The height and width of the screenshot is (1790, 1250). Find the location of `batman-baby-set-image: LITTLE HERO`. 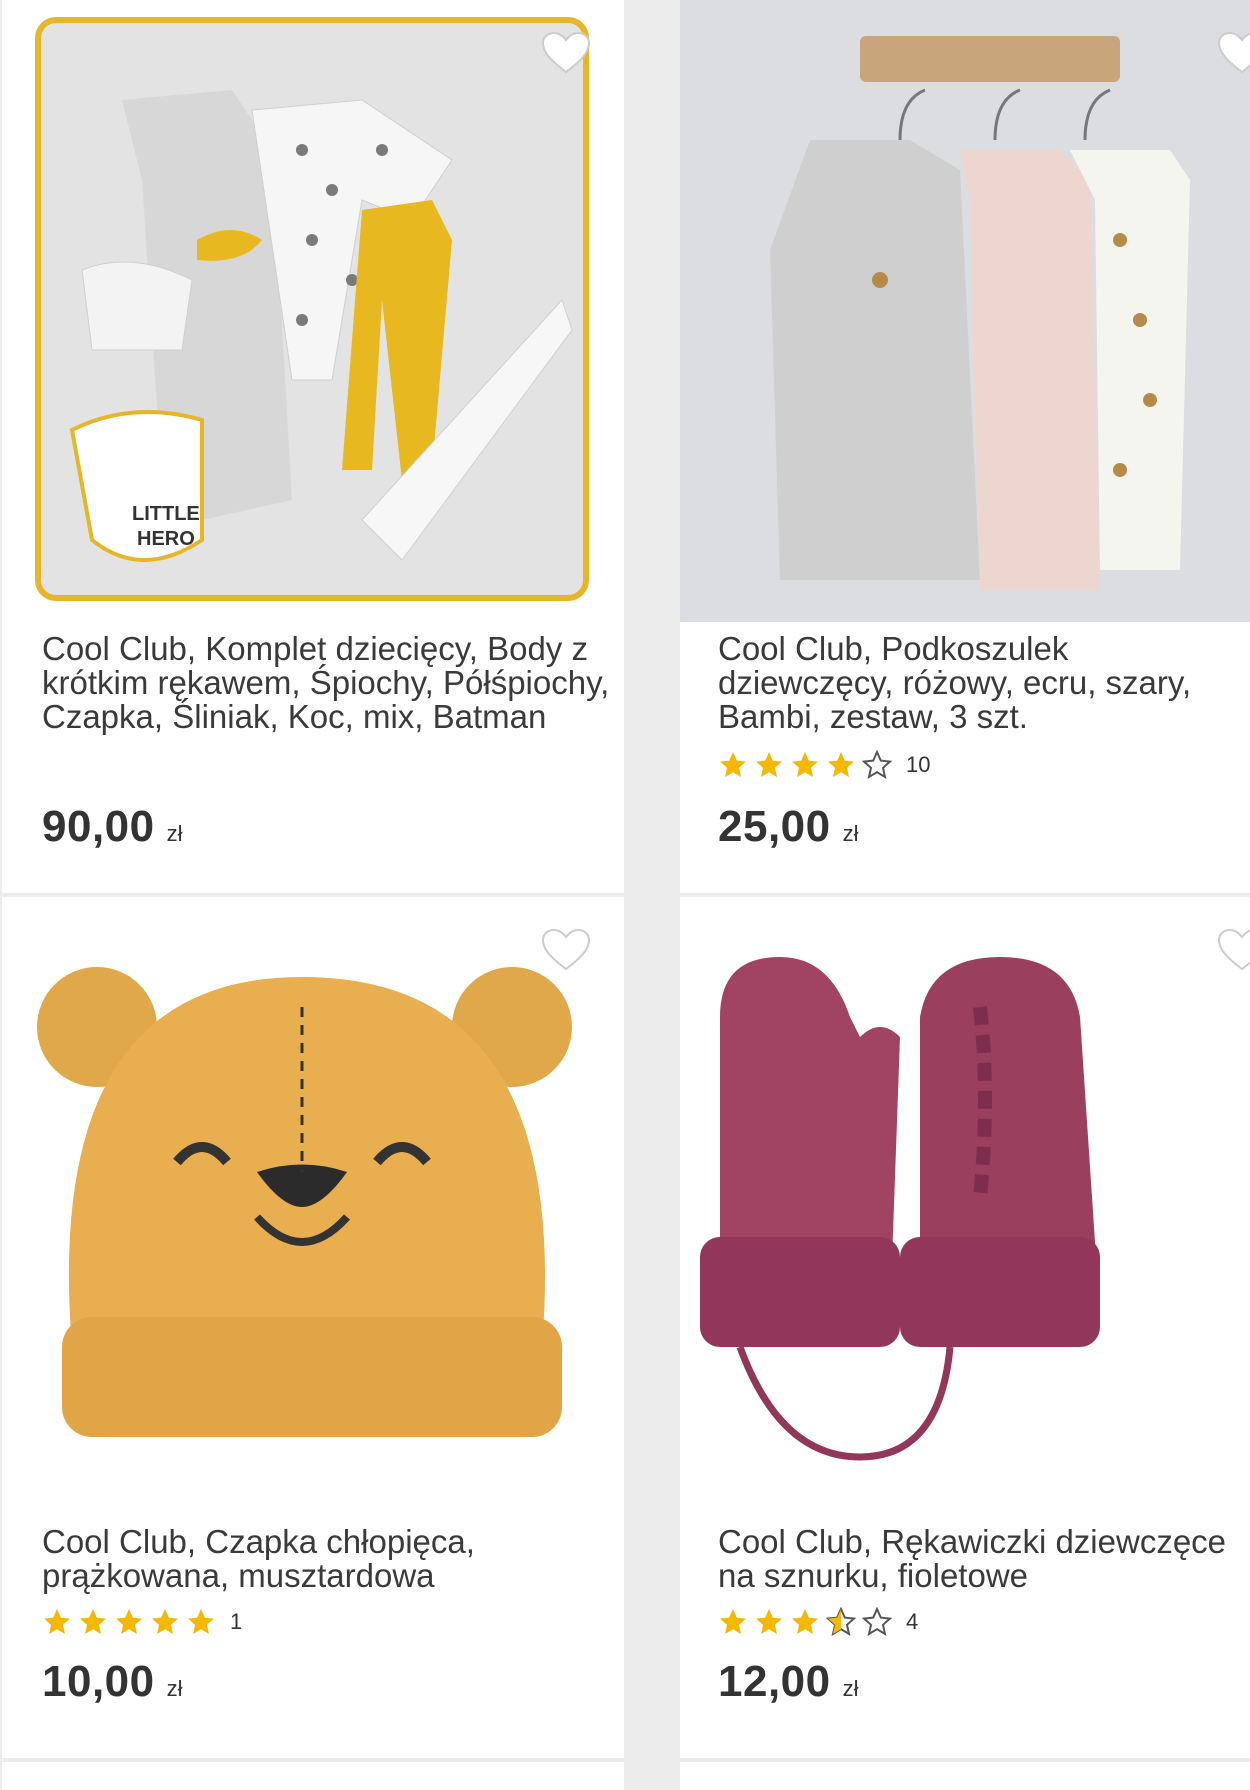

batman-baby-set-image: LITTLE HERO is located at coordinates (312, 309).